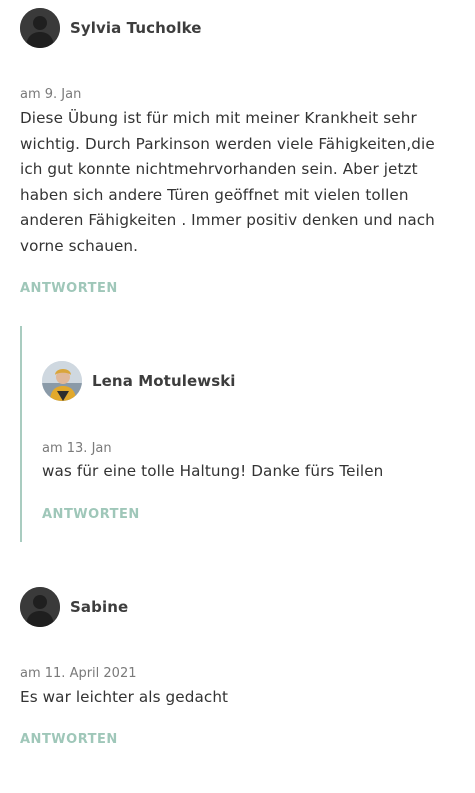  What do you see at coordinates (99, 607) in the screenshot?
I see `author-name: Sabine` at bounding box center [99, 607].